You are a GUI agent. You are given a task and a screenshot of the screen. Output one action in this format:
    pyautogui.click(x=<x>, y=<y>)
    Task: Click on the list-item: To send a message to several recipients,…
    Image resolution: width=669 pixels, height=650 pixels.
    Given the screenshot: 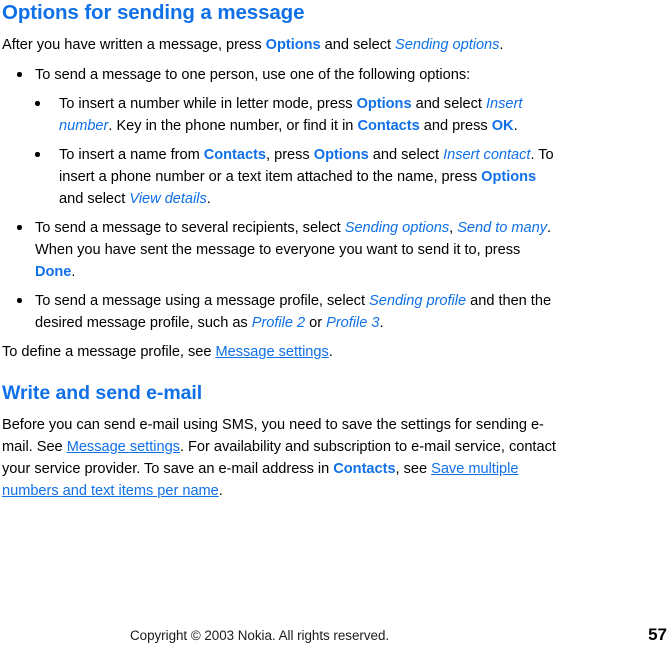 What is the action you would take?
    pyautogui.click(x=282, y=250)
    